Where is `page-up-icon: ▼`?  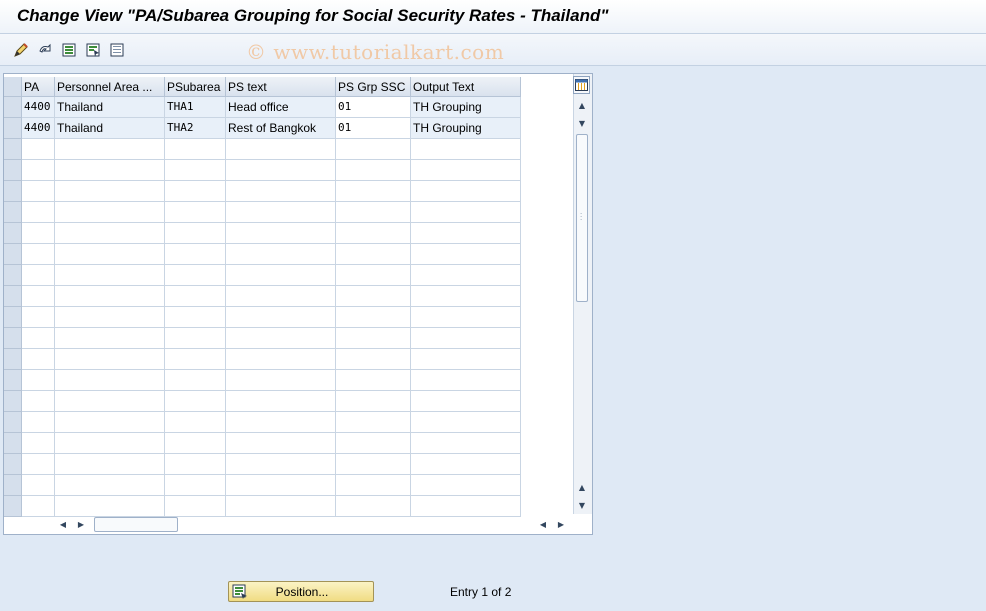
page-up-icon: ▼ is located at coordinates (582, 123).